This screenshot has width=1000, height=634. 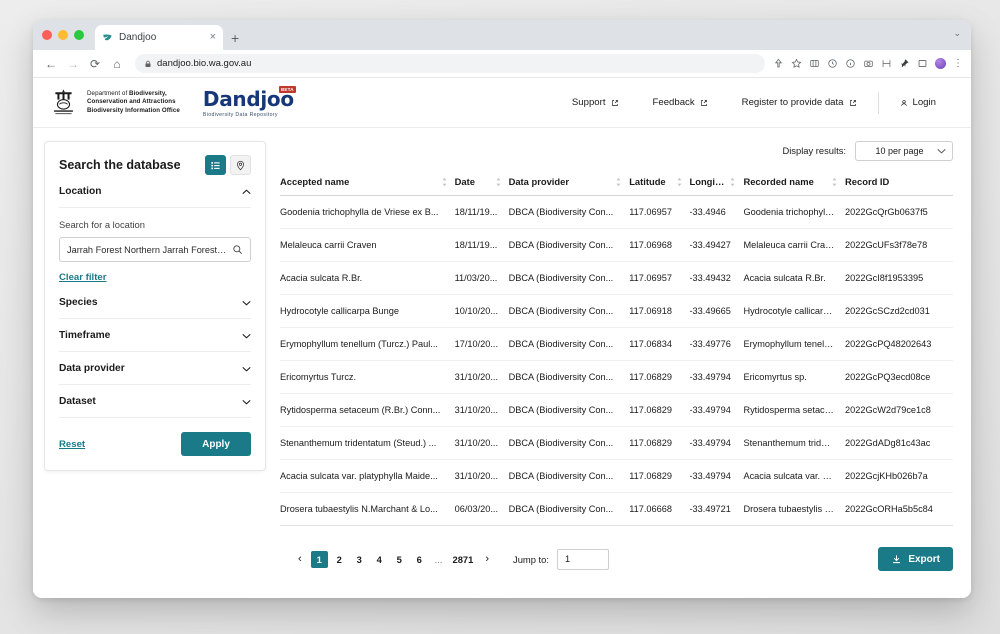 I want to click on toolbar-icons: ⋮, so click(x=868, y=63).